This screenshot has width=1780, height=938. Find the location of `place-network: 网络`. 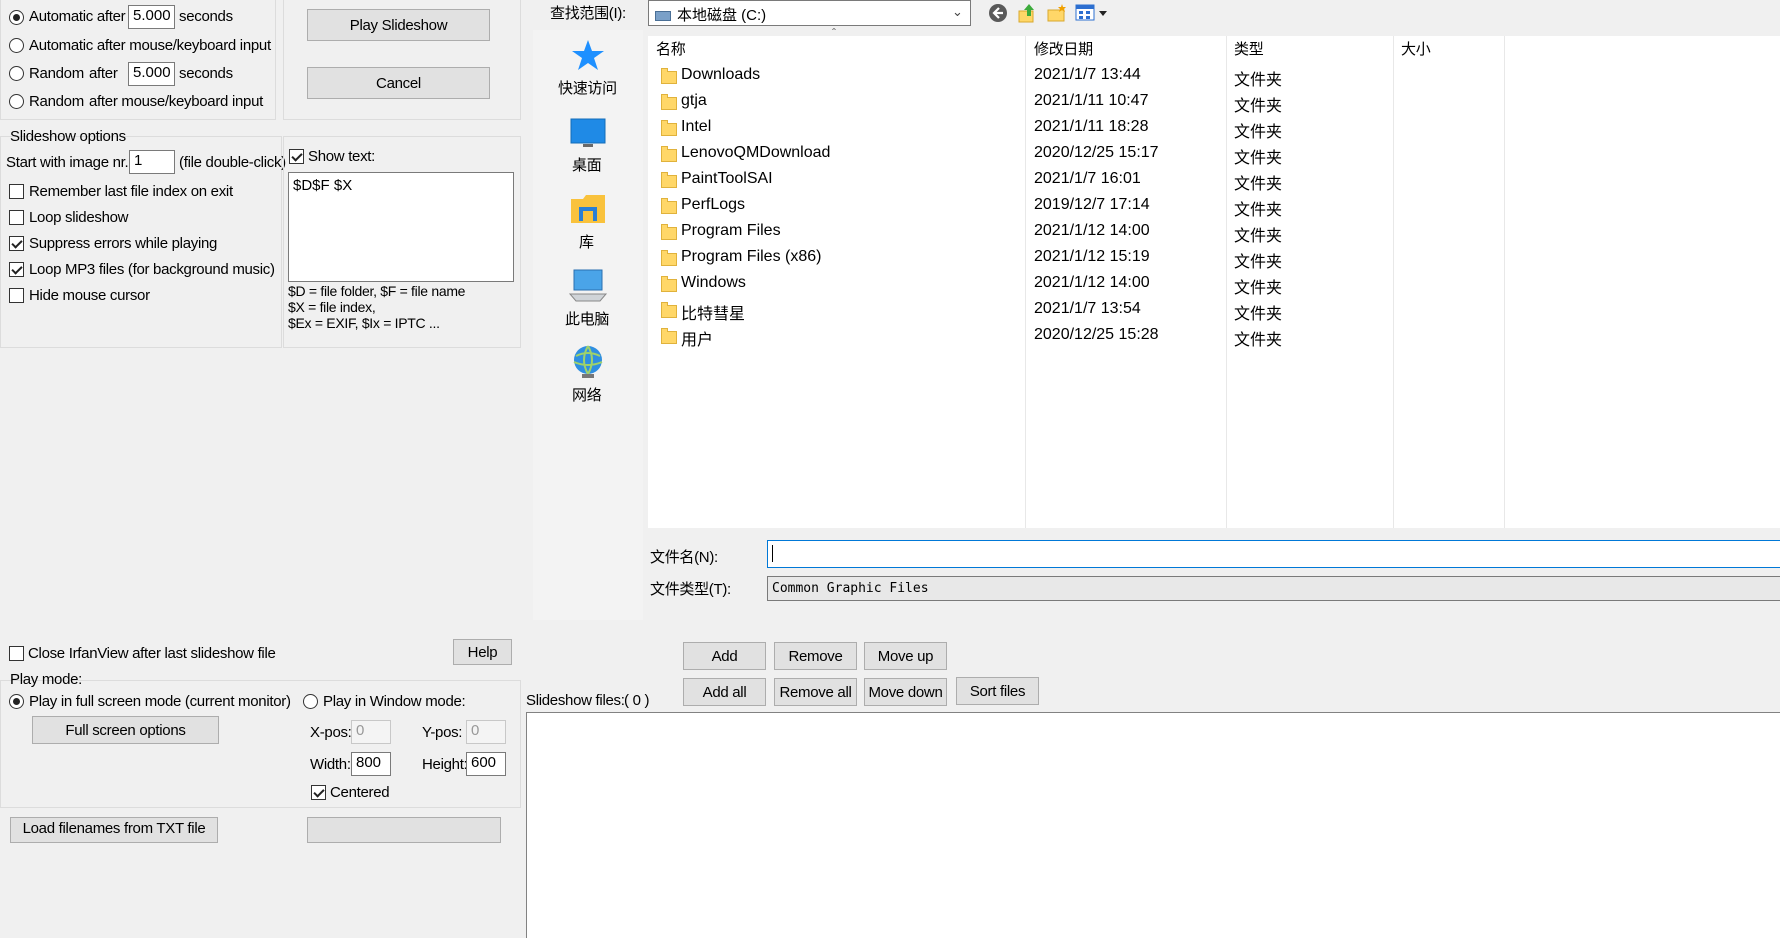

place-network: 网络 is located at coordinates (587, 394).